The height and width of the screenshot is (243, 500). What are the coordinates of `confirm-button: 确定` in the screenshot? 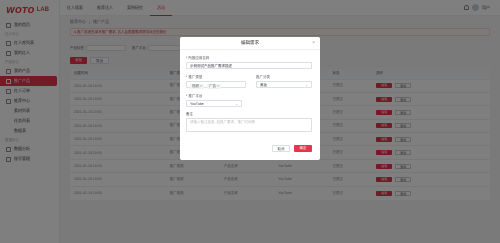 It's located at (303, 148).